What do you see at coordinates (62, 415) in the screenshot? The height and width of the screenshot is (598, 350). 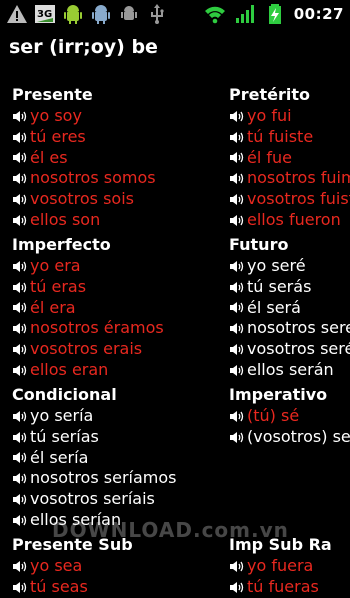 I see `conjugation-text: yo sería` at bounding box center [62, 415].